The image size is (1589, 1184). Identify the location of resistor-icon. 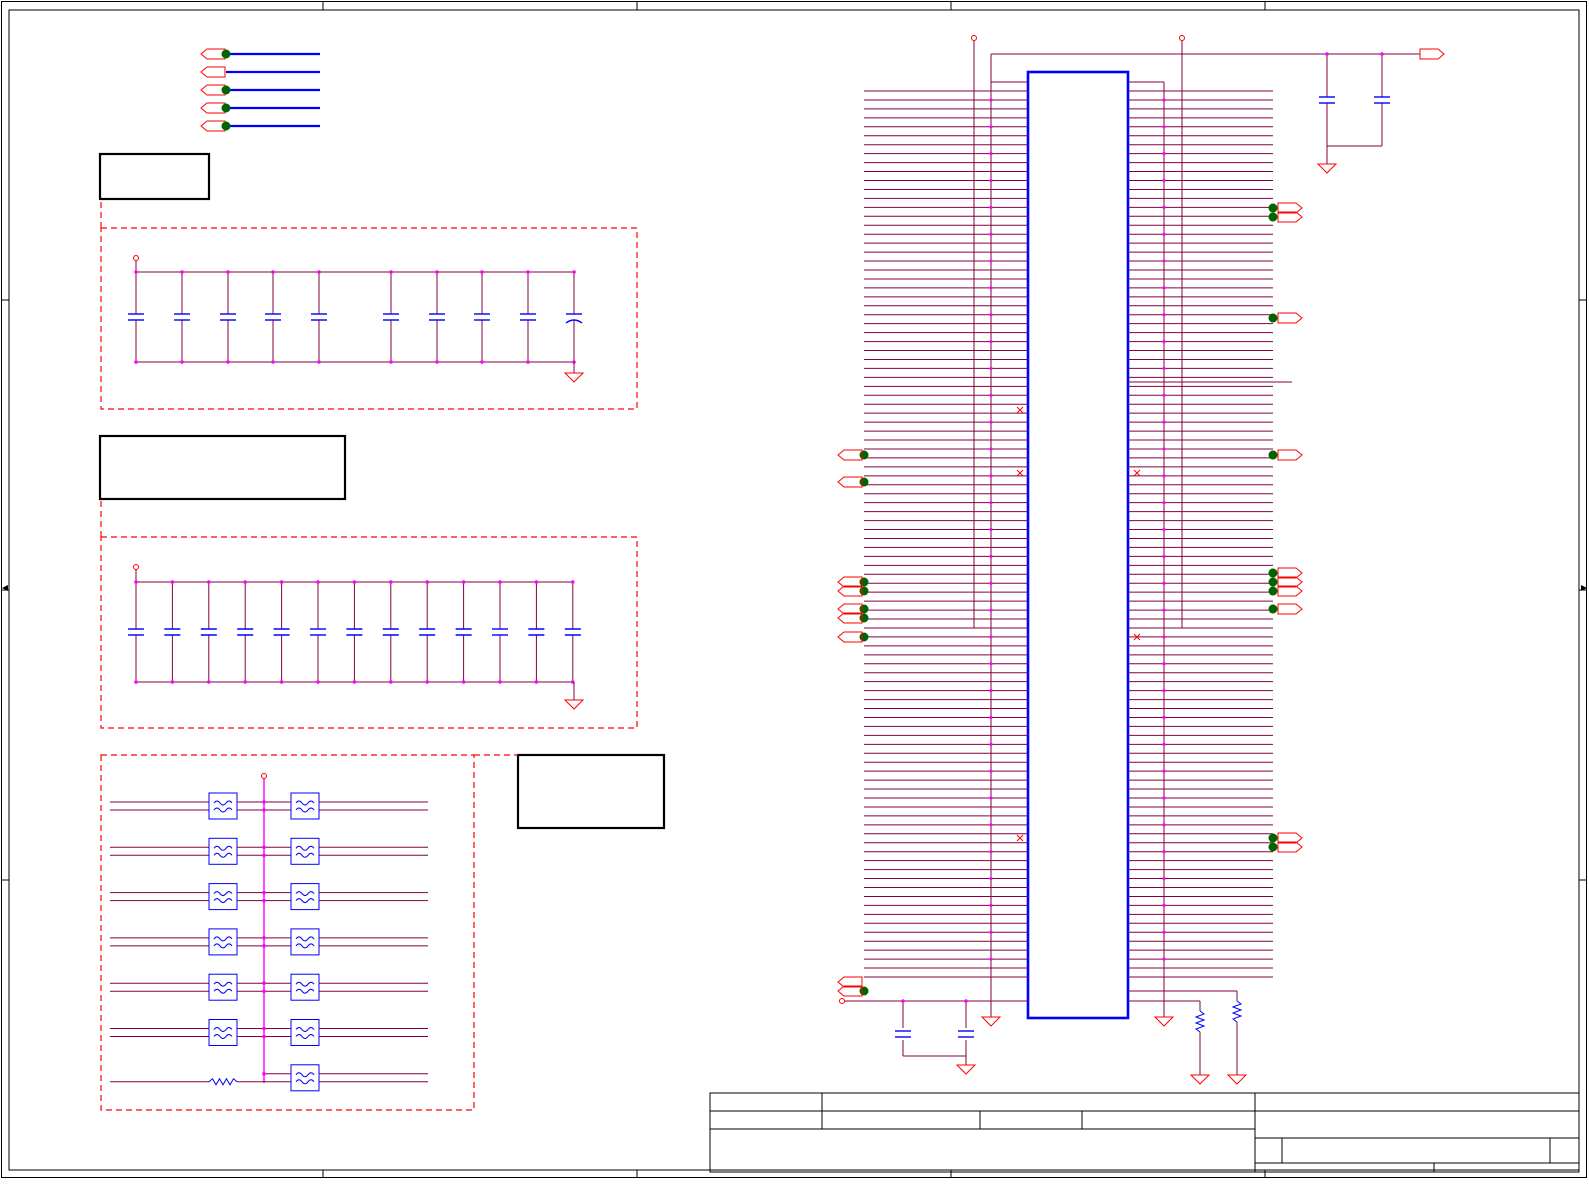
(1200, 1038).